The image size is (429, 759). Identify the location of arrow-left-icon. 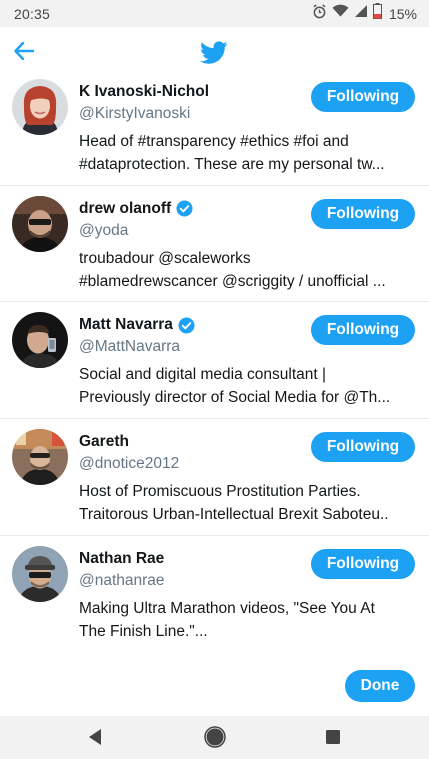
(24, 53).